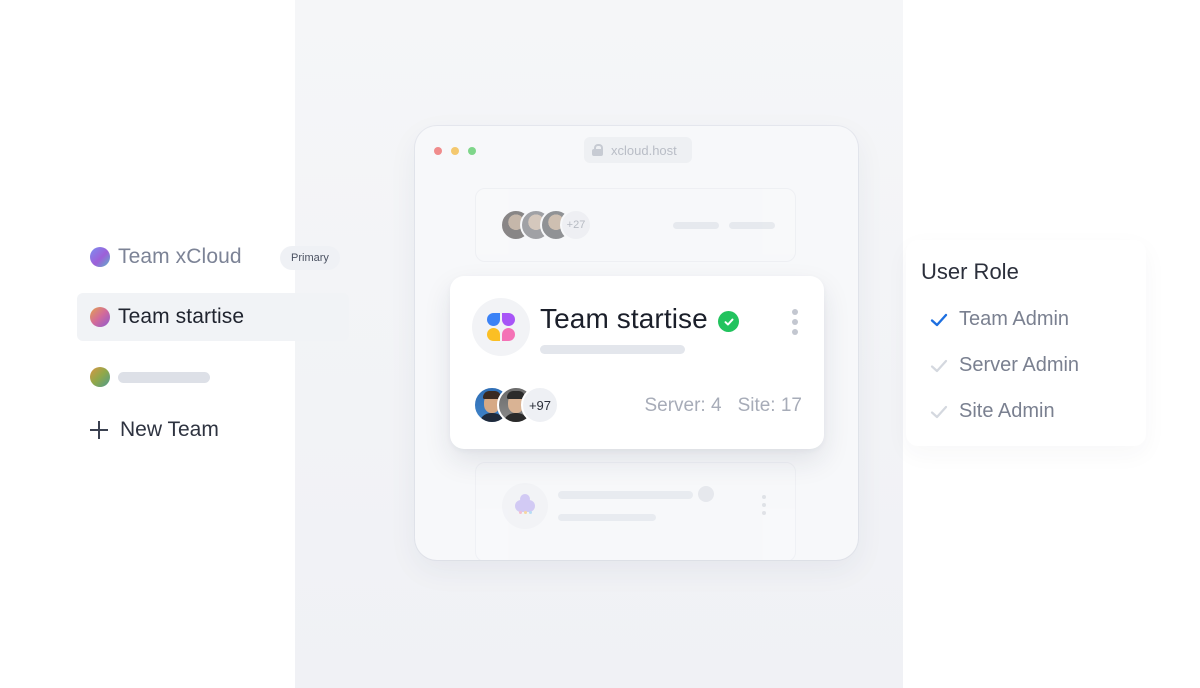  What do you see at coordinates (1007, 411) in the screenshot?
I see `role-label: Site Admin` at bounding box center [1007, 411].